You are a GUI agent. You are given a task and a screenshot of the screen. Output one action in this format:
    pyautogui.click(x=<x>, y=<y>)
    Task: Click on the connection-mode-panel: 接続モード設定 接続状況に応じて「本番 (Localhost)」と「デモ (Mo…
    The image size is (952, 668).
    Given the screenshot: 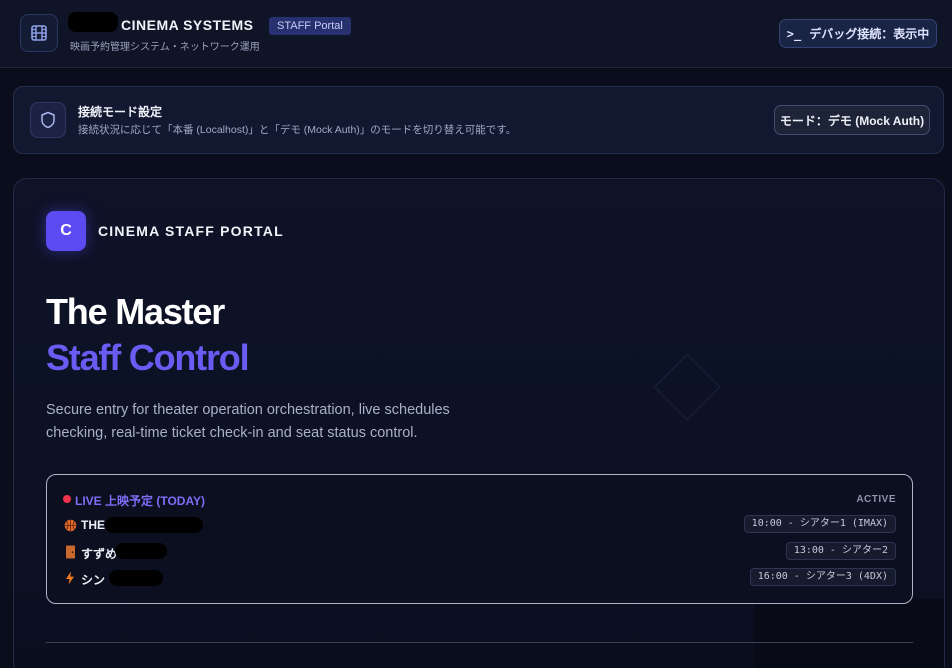 What is the action you would take?
    pyautogui.click(x=478, y=120)
    